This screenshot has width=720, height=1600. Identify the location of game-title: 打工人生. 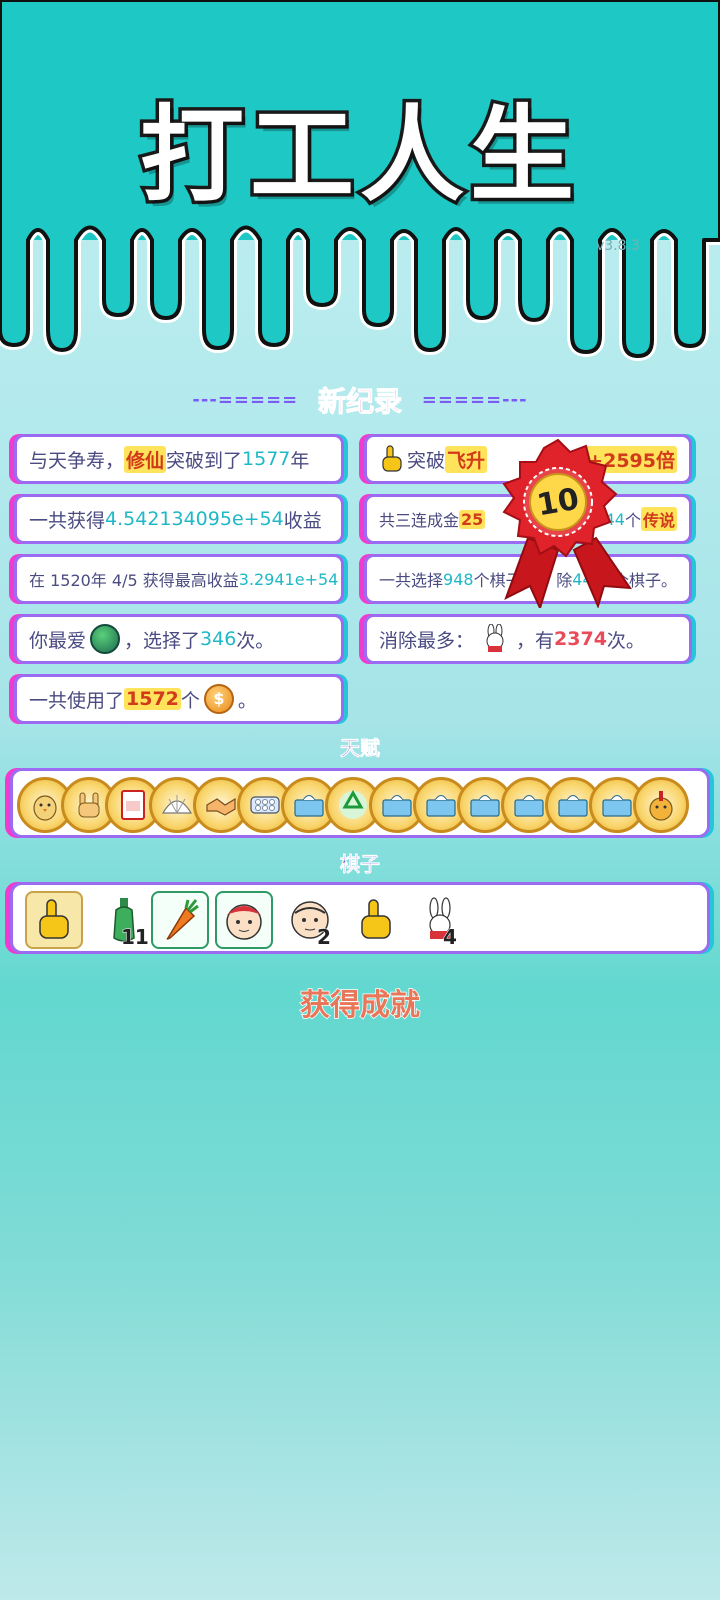
(358, 155).